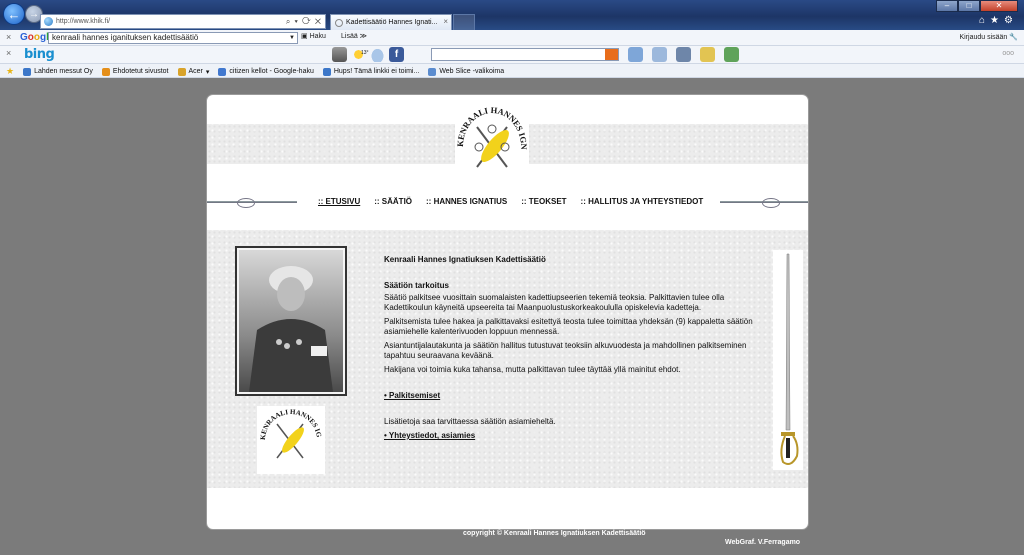 The width and height of the screenshot is (1024, 555). I want to click on sabre-image, so click(788, 360).